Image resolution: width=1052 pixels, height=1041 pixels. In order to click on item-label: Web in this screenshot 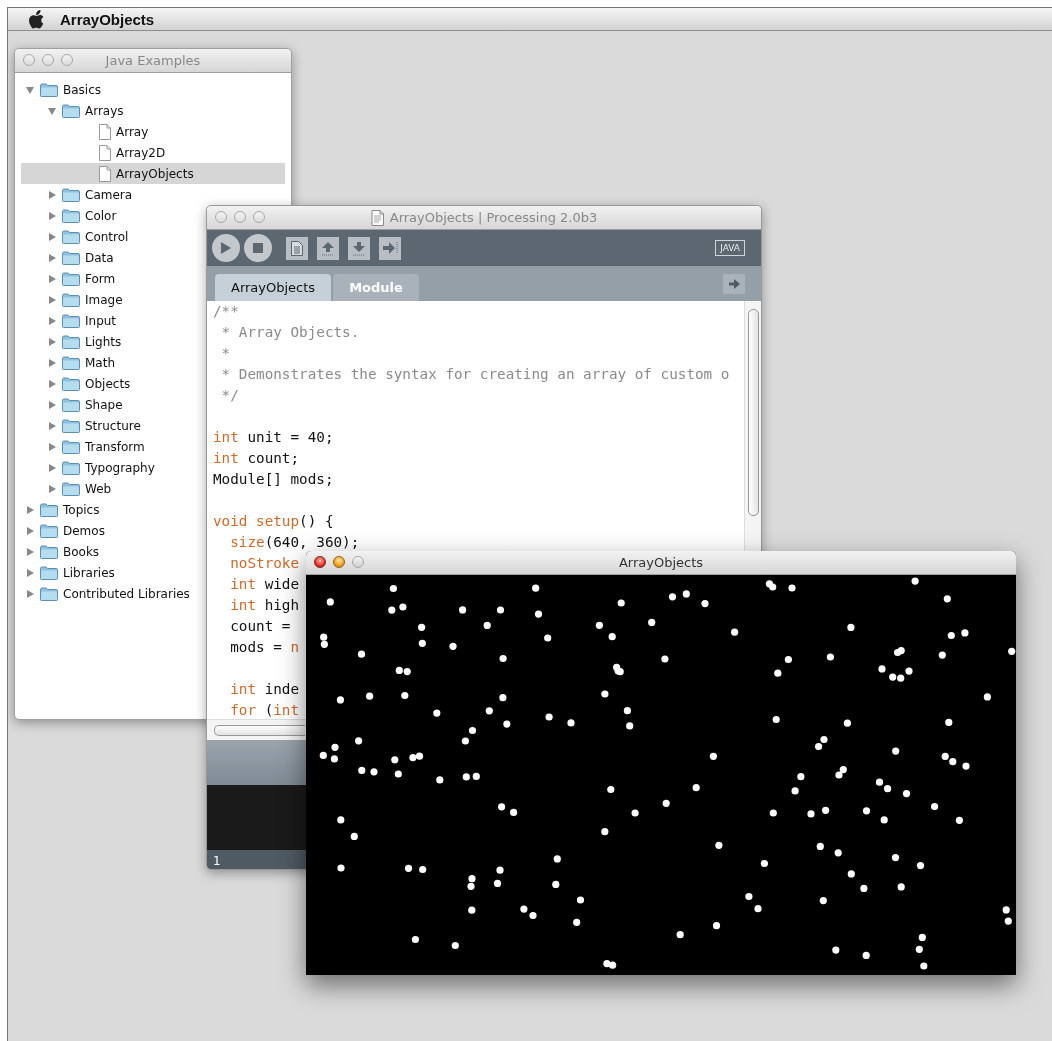, I will do `click(98, 488)`.